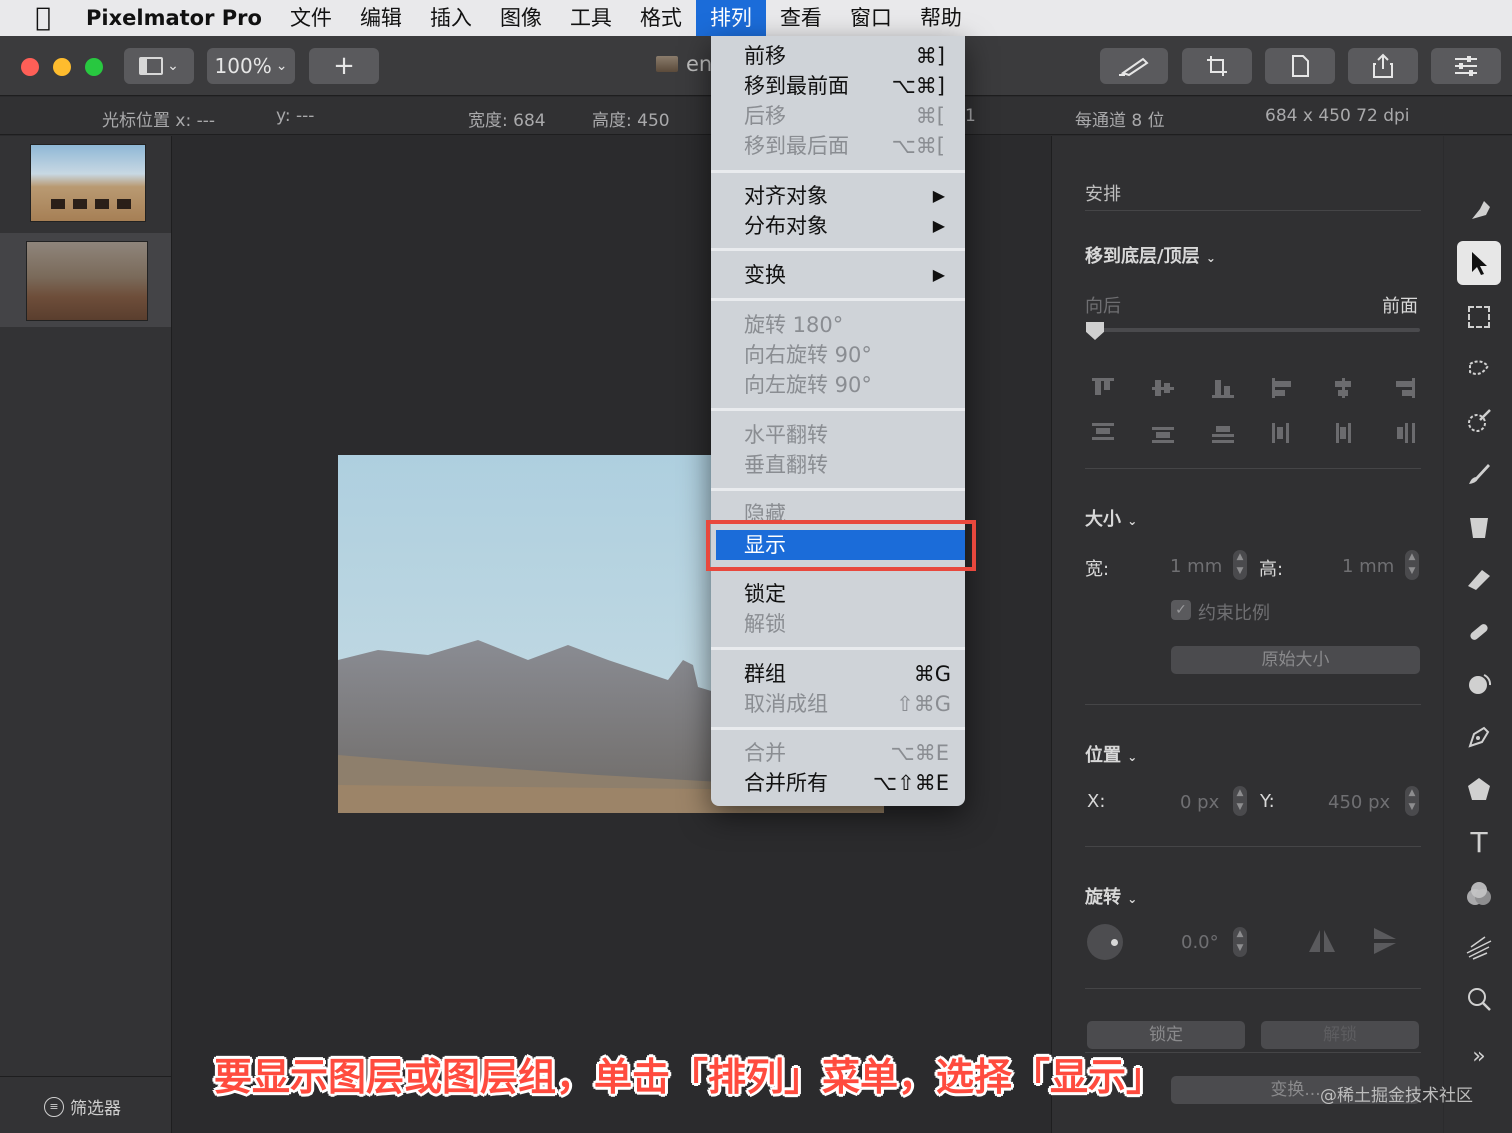  What do you see at coordinates (1466, 66) in the screenshot?
I see `adjustments-button` at bounding box center [1466, 66].